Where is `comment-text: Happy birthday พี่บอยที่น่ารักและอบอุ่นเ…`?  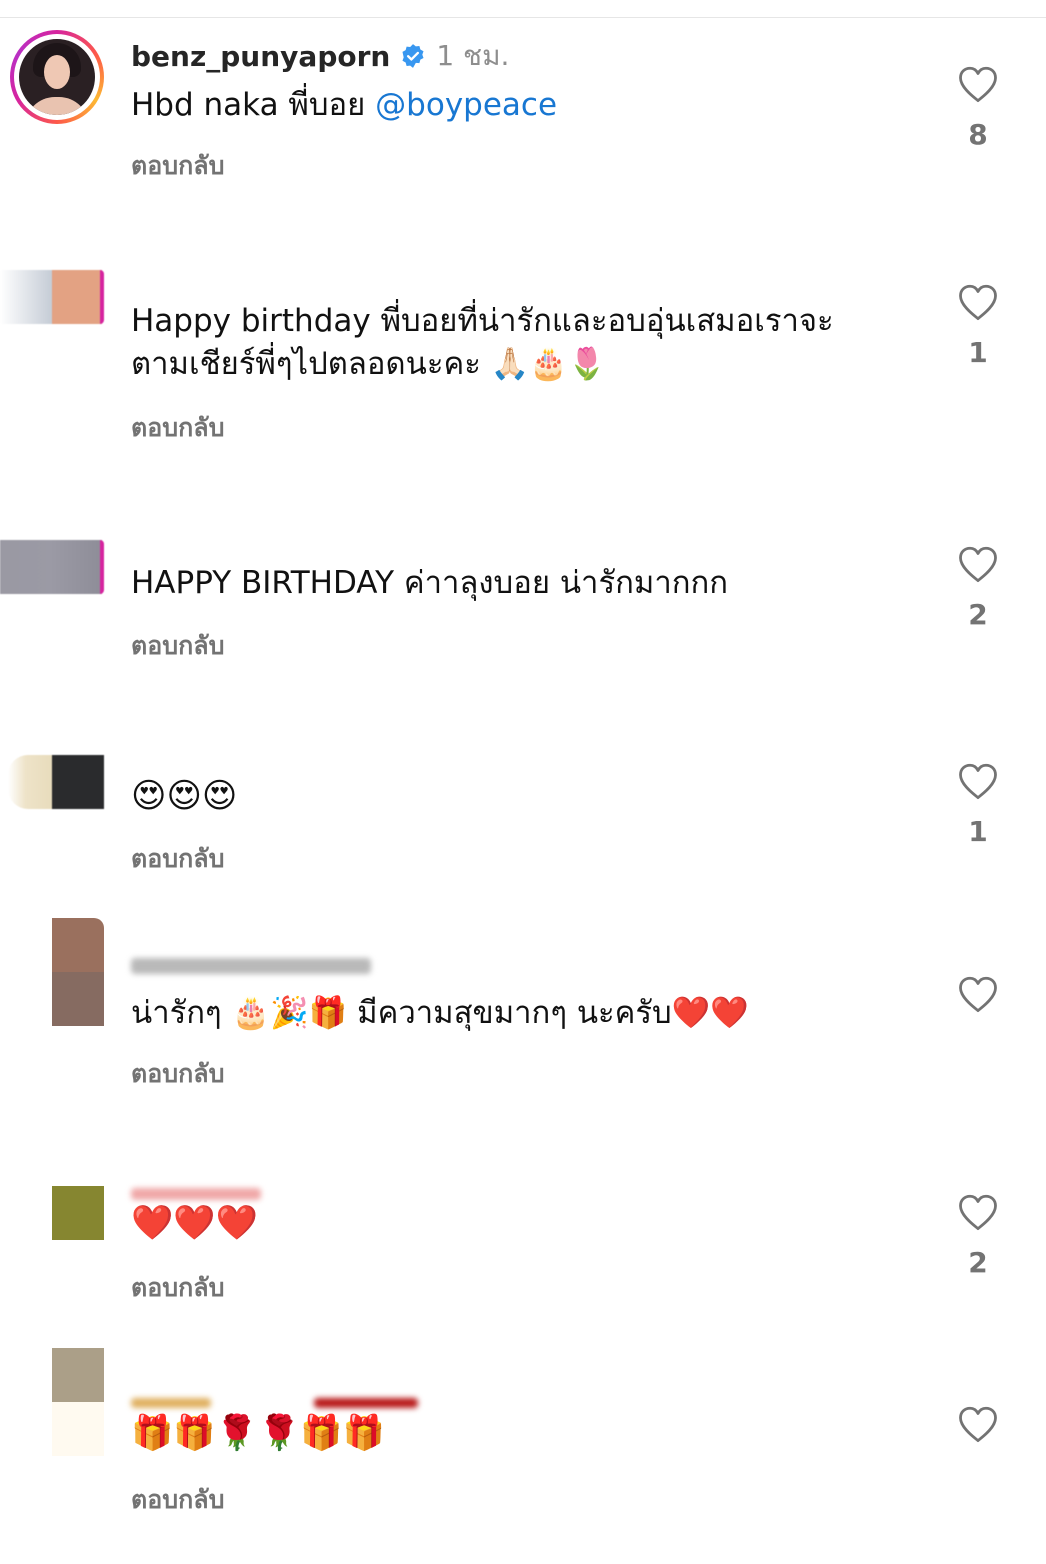 comment-text: Happy birthday พี่บอยที่น่ารักและอบอุ่นเ… is located at coordinates (482, 342).